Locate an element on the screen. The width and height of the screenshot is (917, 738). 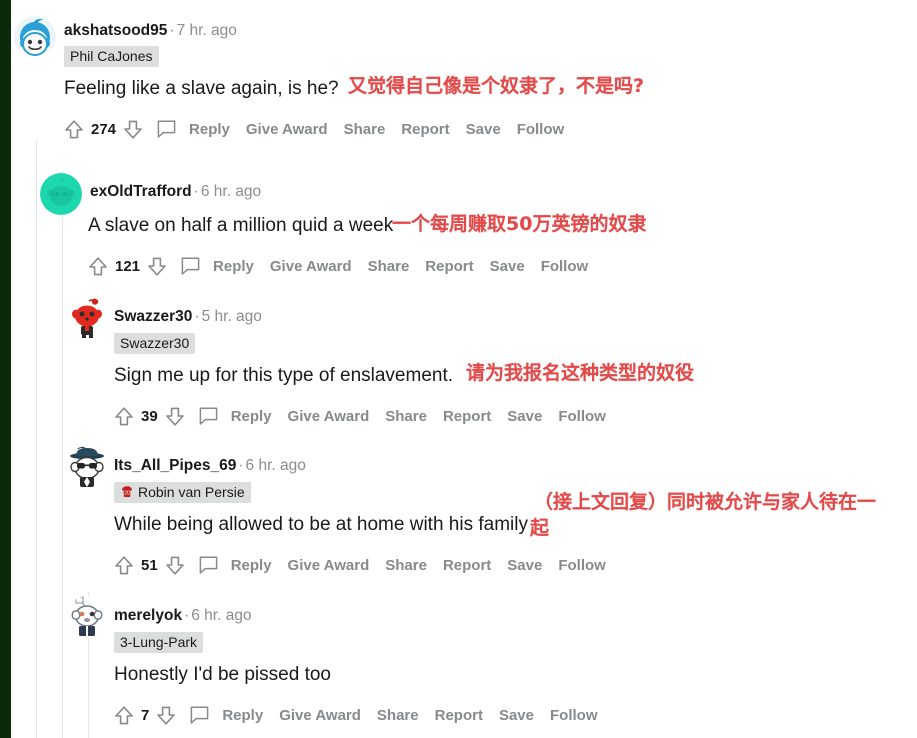
comment-translation: 一个每周赚取50万英镑的奴隶 is located at coordinates (519, 224).